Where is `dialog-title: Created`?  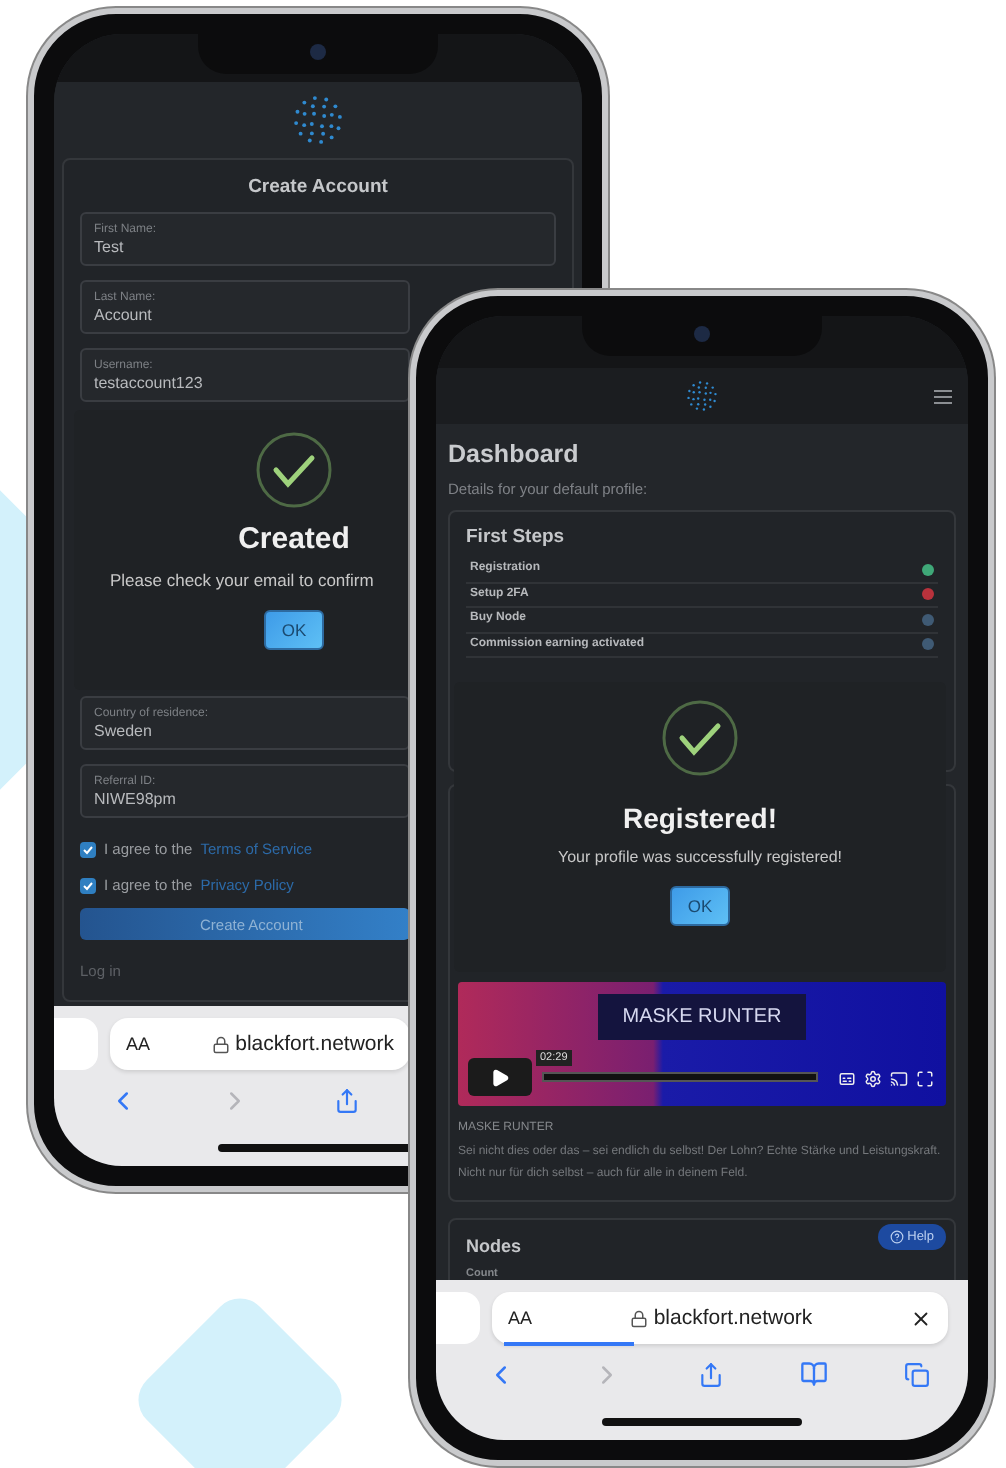 dialog-title: Created is located at coordinates (294, 540).